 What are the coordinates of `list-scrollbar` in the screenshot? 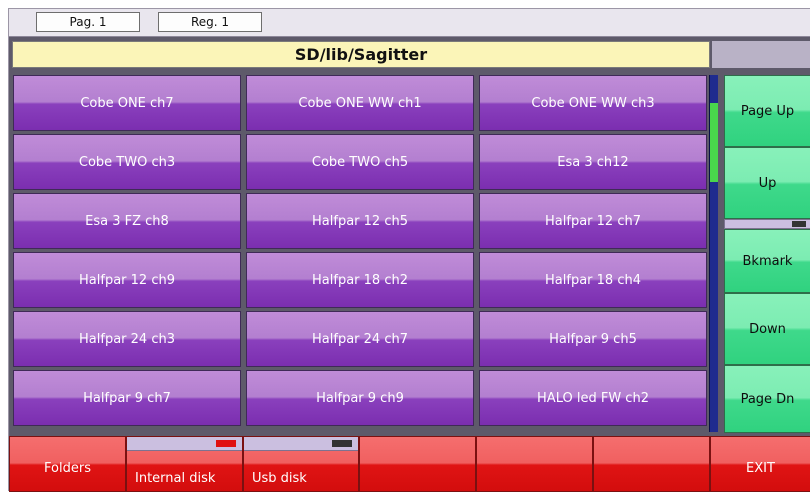 It's located at (713, 253).